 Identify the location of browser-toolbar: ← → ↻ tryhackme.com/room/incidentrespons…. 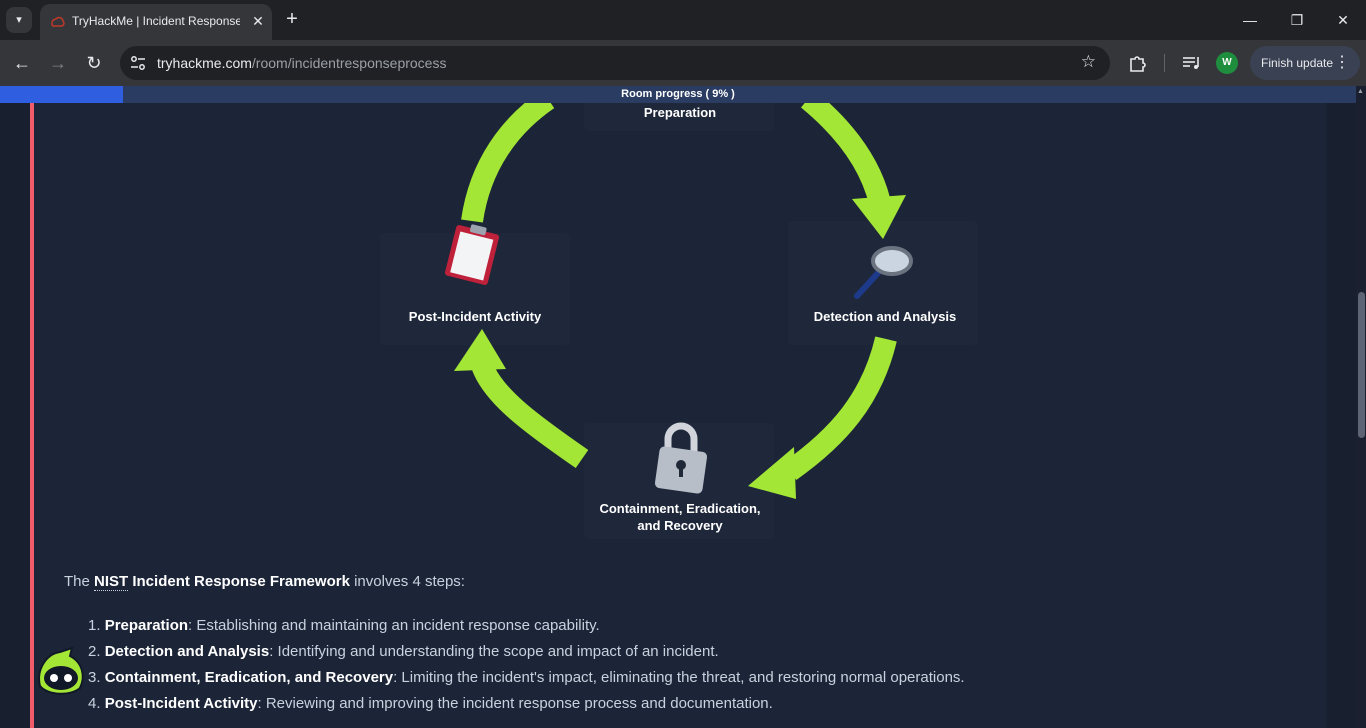
(683, 63).